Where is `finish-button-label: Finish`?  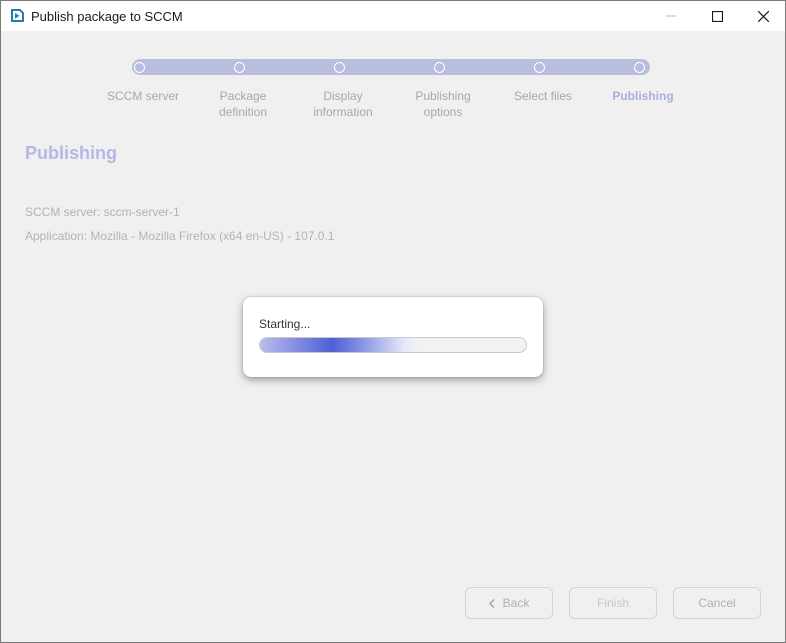
finish-button-label: Finish is located at coordinates (612, 603).